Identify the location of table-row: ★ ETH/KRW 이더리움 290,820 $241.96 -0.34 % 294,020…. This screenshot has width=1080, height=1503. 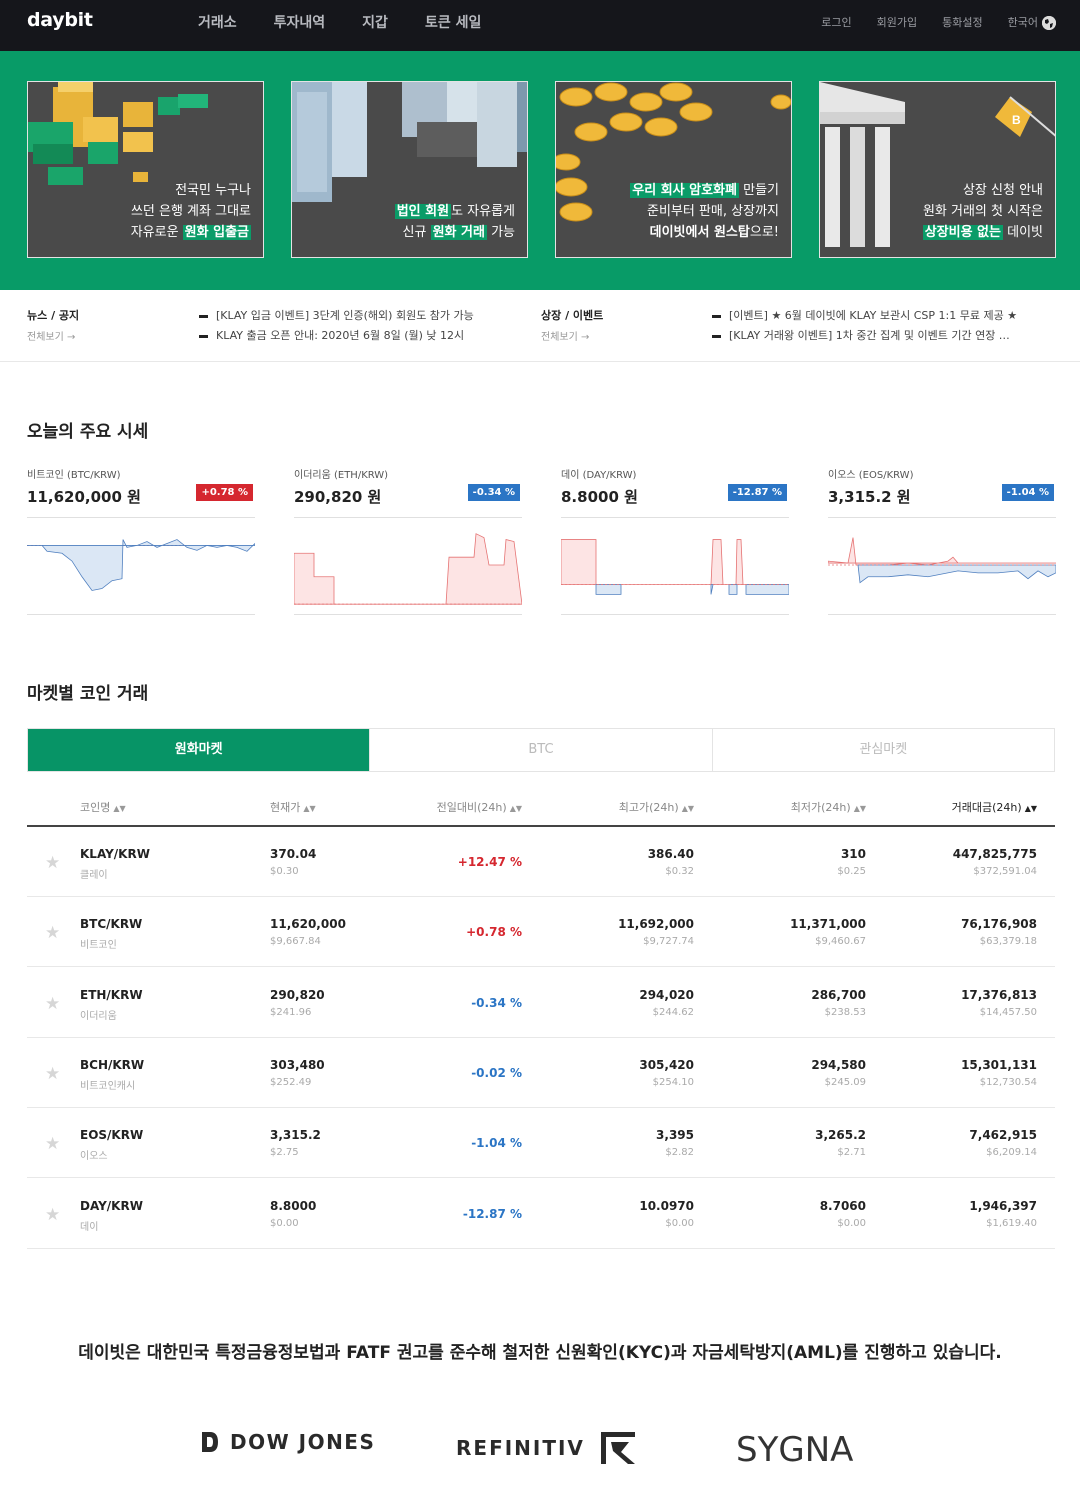
(541, 1003).